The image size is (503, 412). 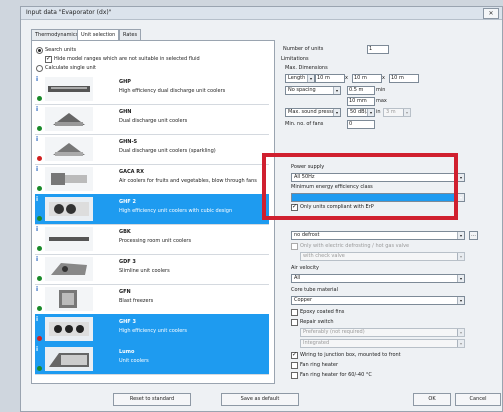 What do you see at coordinates (294, 322) in the screenshot?
I see `repair-switch-checkbox` at bounding box center [294, 322].